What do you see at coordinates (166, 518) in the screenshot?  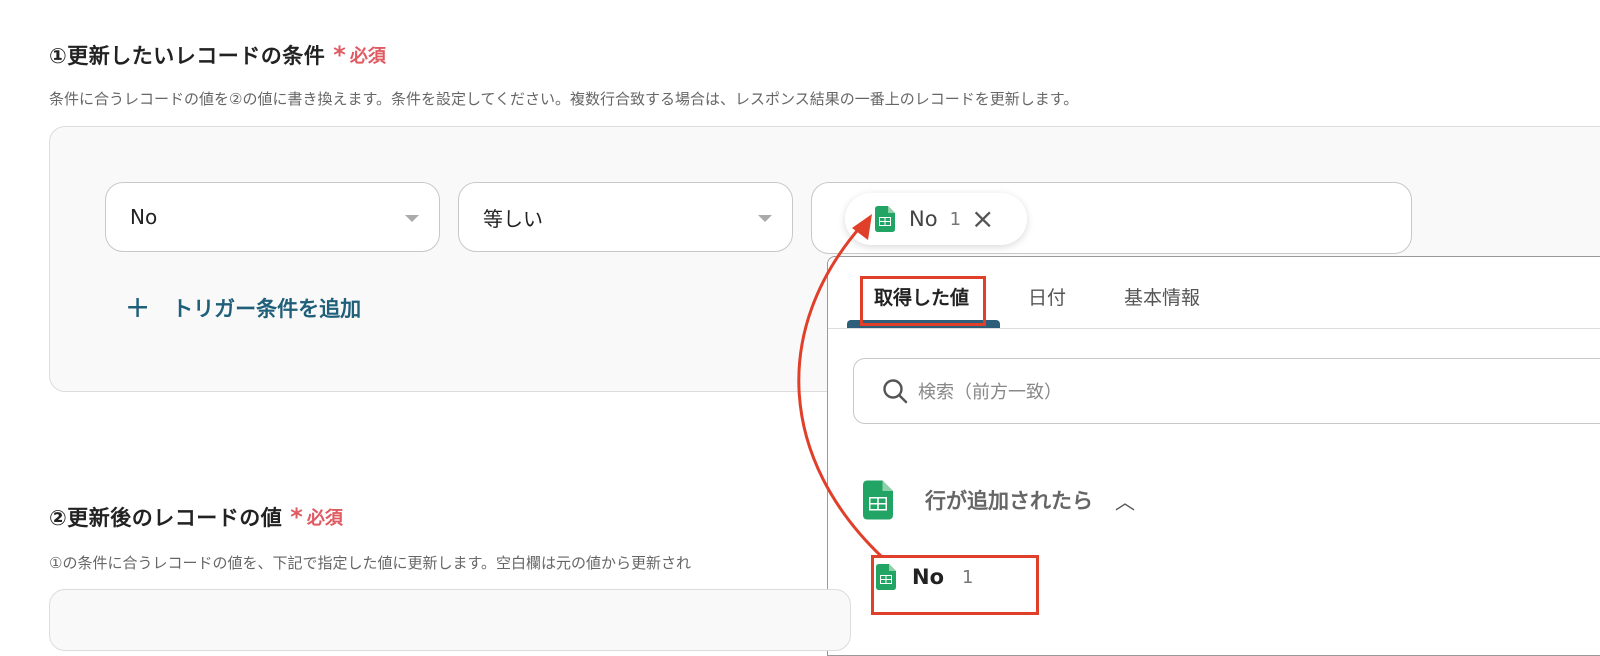 I see `section2-title: ②更新後のレコードの値` at bounding box center [166, 518].